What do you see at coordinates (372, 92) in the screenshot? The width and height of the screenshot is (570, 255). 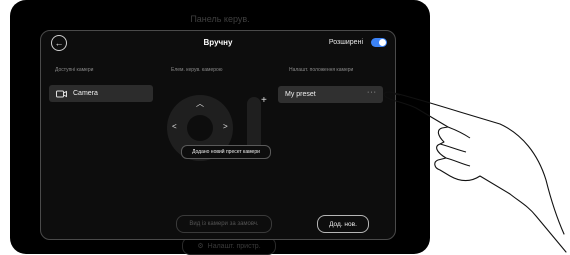 I see `more-options-icon: ···` at bounding box center [372, 92].